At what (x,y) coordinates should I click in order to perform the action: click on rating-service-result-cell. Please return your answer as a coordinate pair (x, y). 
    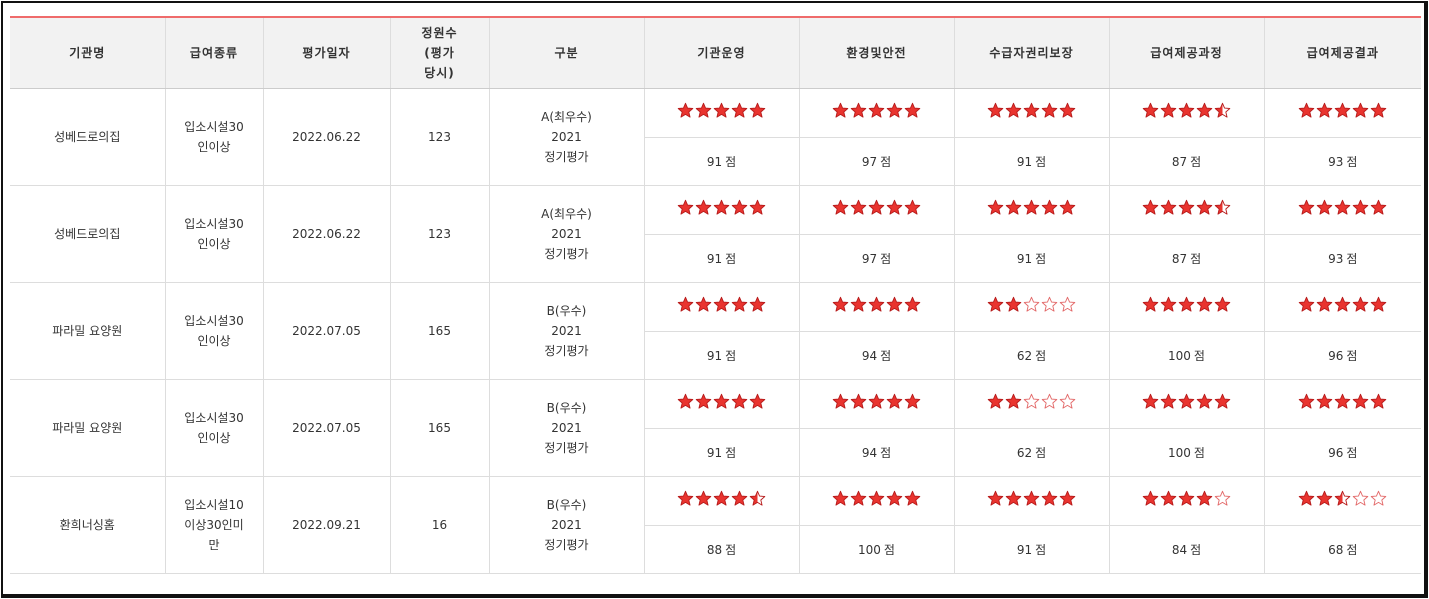
    Looking at the image, I should click on (1342, 307).